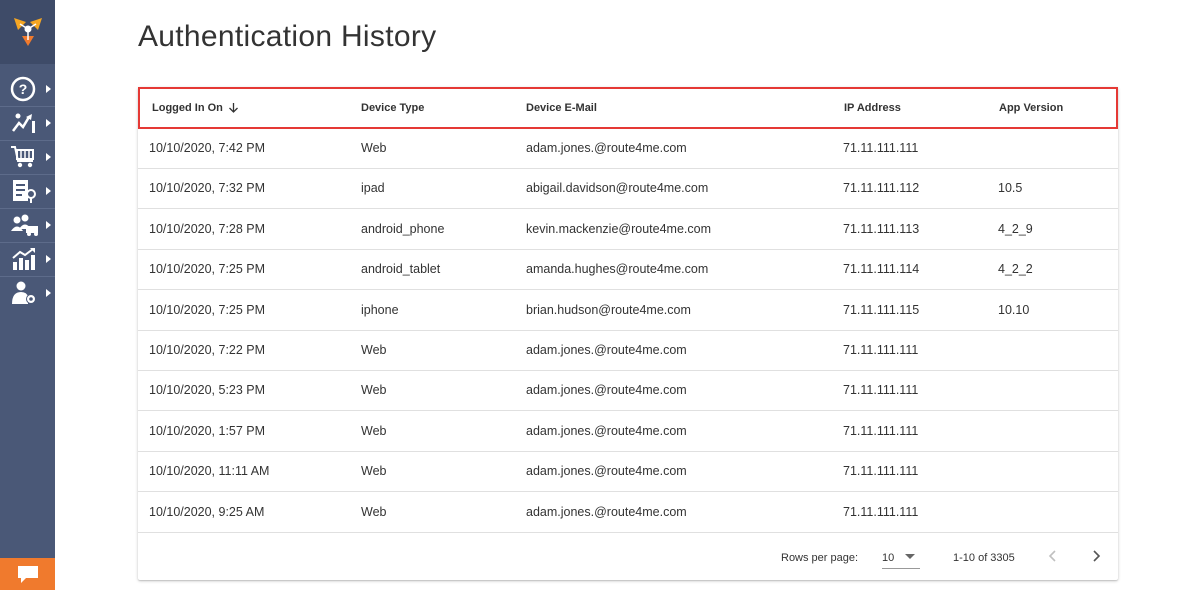 This screenshot has width=1200, height=590. Describe the element at coordinates (392, 108) in the screenshot. I see `column-header-device-type: Device Type` at that location.